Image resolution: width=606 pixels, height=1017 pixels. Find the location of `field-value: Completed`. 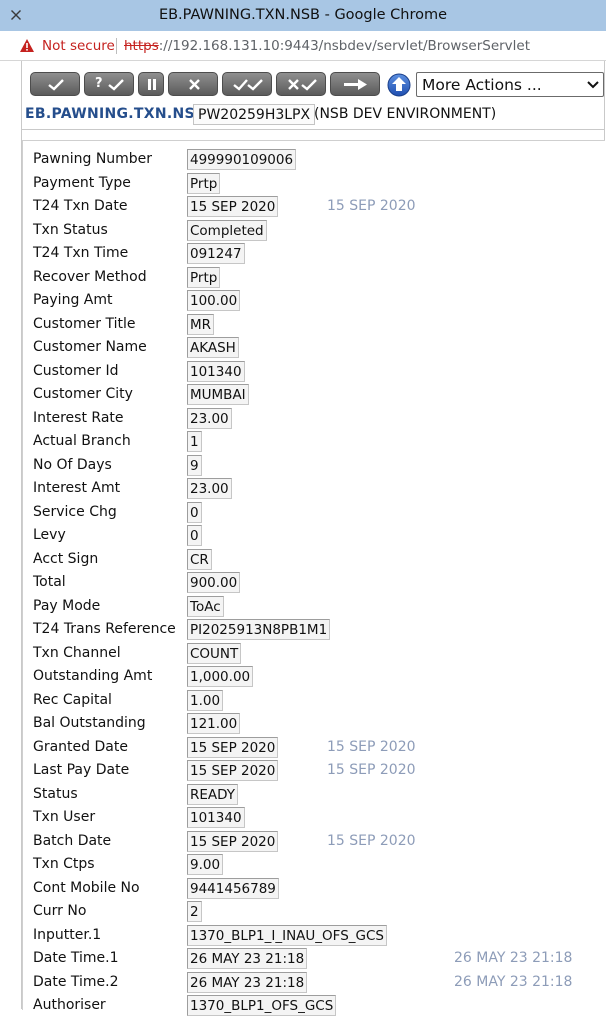

field-value: Completed is located at coordinates (227, 230).